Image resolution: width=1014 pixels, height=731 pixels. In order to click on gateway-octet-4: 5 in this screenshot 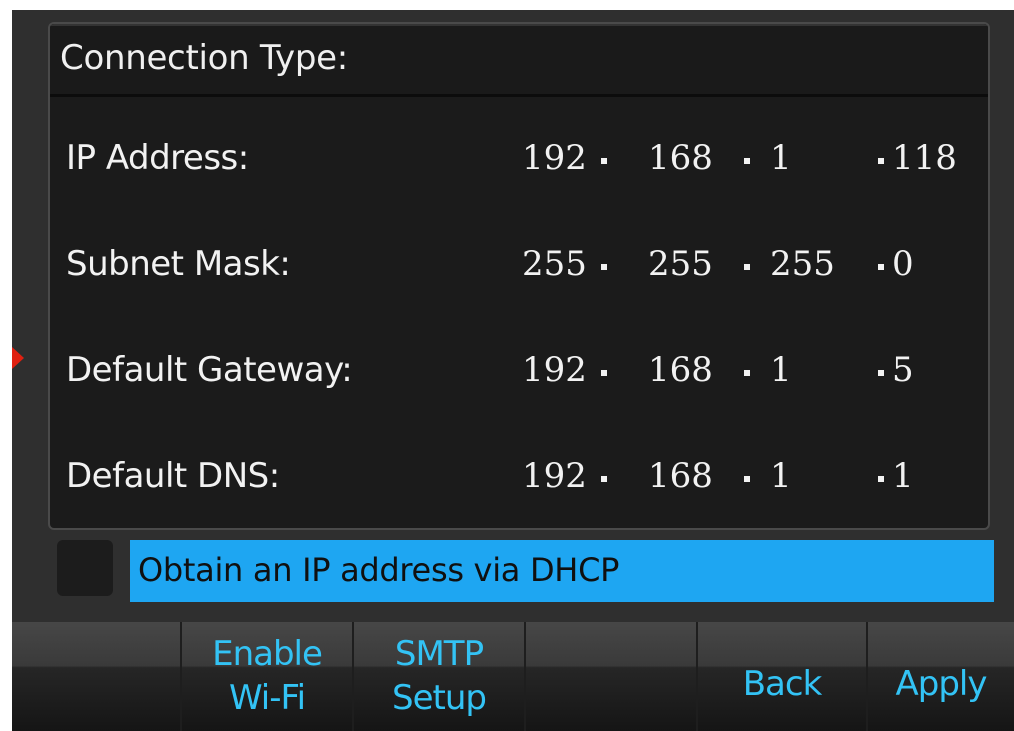, I will do `click(903, 370)`.